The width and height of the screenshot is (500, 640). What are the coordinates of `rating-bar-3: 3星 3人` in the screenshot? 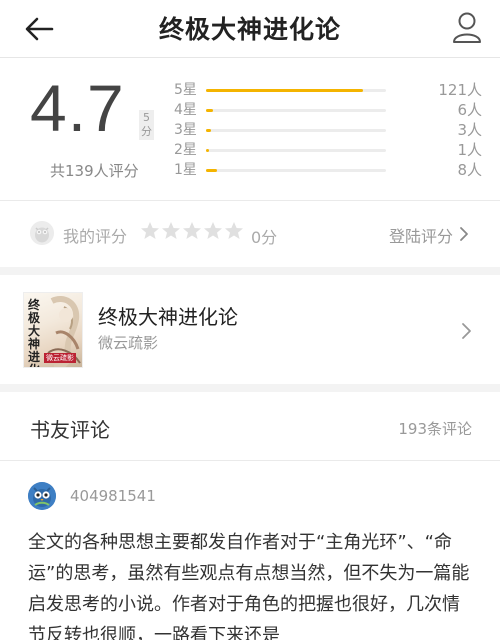 It's located at (325, 131).